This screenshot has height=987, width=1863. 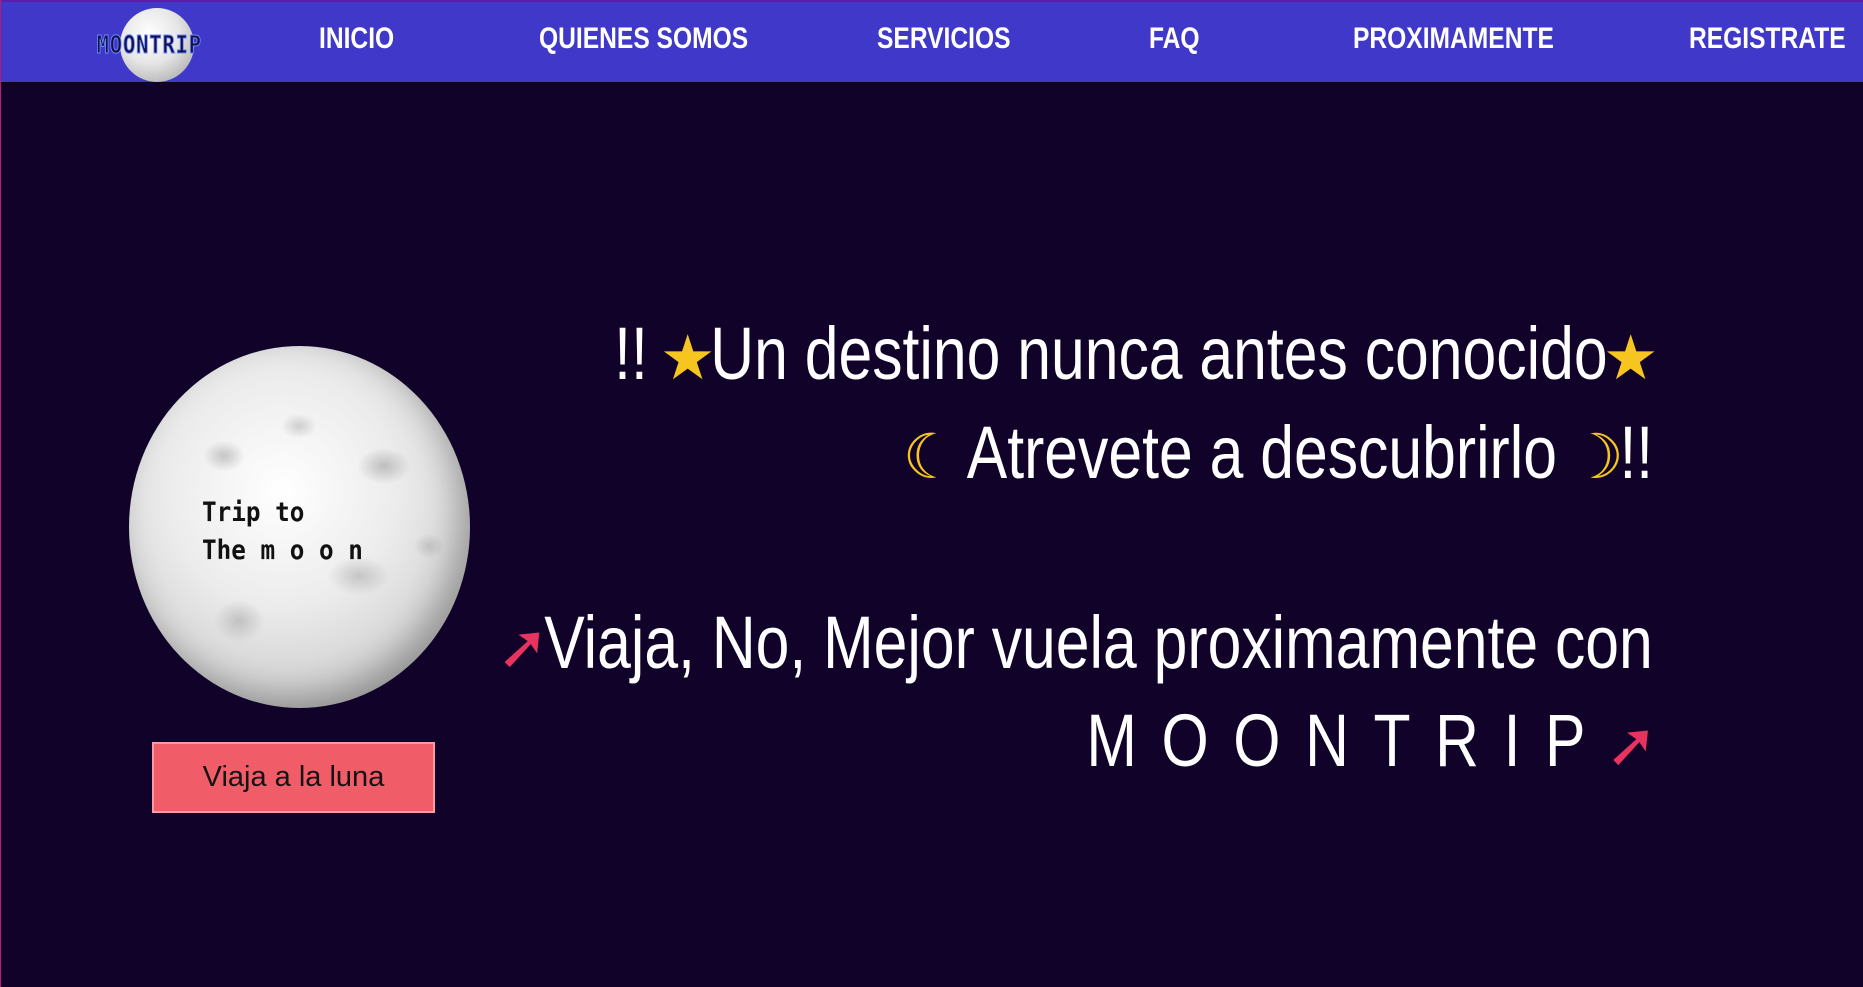 I want to click on hero-line2-text: Atrevete a descubrirlo, so click(x=1261, y=452).